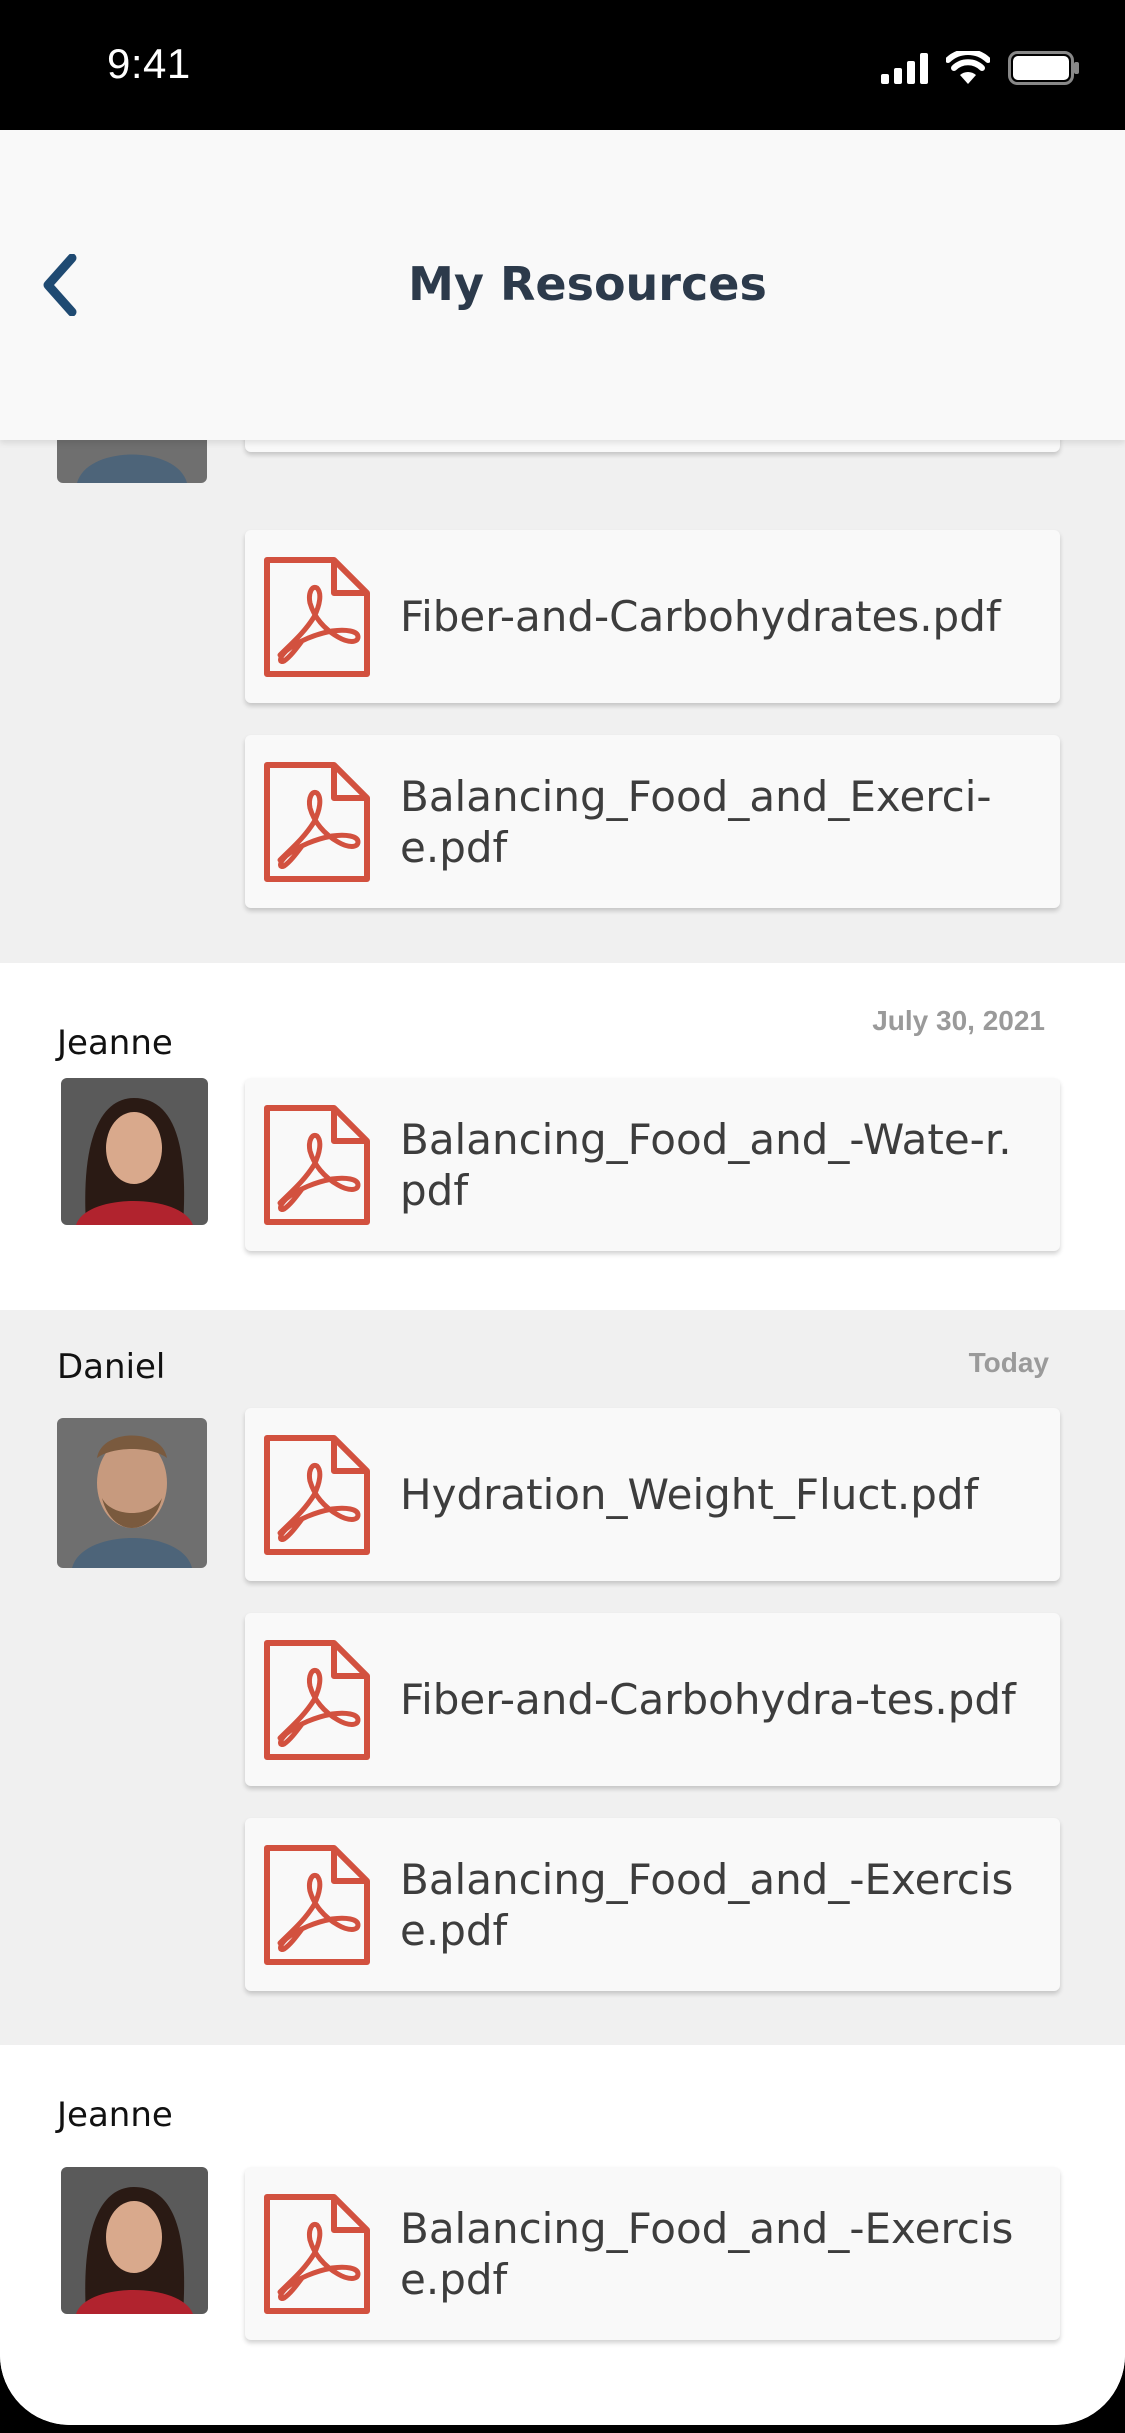  I want to click on battery-icon, so click(1043, 68).